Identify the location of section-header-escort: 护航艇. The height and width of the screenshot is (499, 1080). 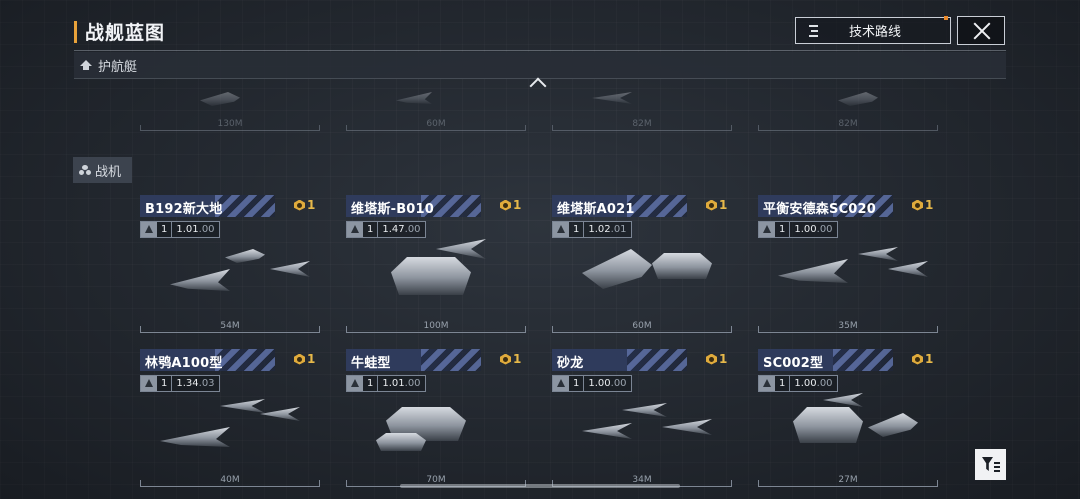
(540, 65).